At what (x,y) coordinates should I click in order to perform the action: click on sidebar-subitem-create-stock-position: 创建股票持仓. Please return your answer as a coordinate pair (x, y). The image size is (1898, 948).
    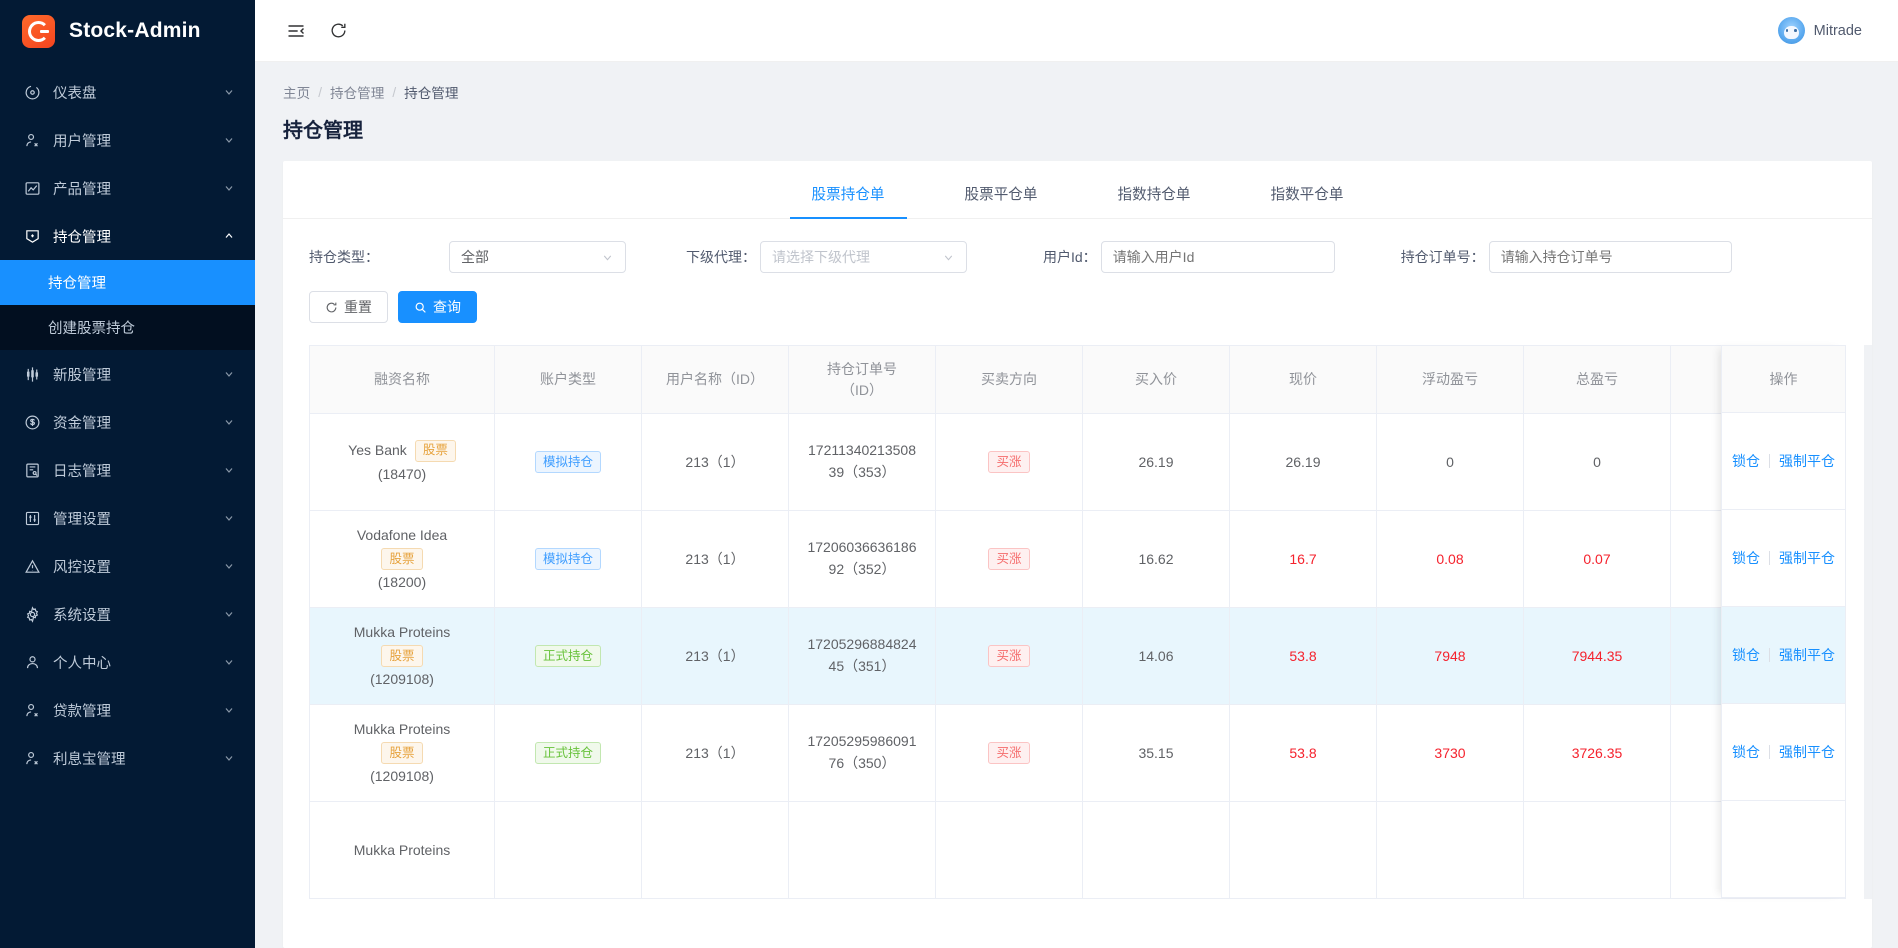
    Looking at the image, I should click on (127, 327).